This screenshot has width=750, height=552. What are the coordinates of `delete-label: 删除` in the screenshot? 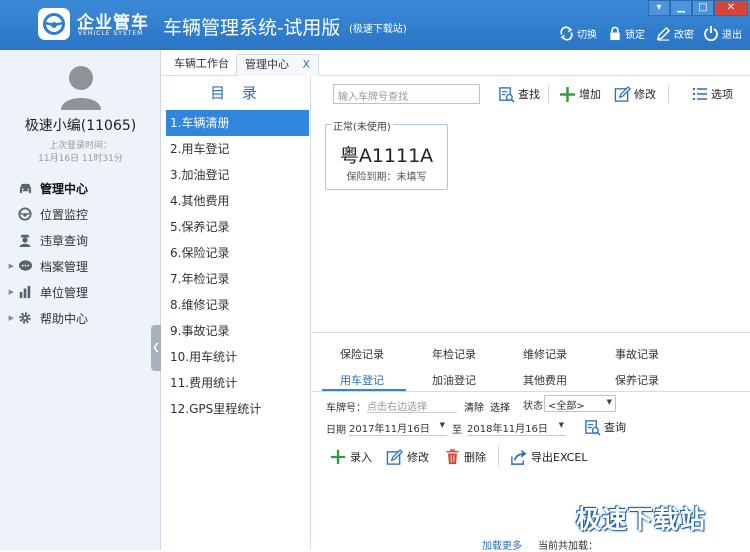 It's located at (475, 457).